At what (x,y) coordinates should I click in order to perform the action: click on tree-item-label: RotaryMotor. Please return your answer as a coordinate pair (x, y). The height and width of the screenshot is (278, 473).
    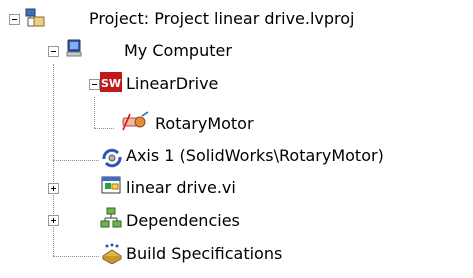
    Looking at the image, I should click on (204, 123).